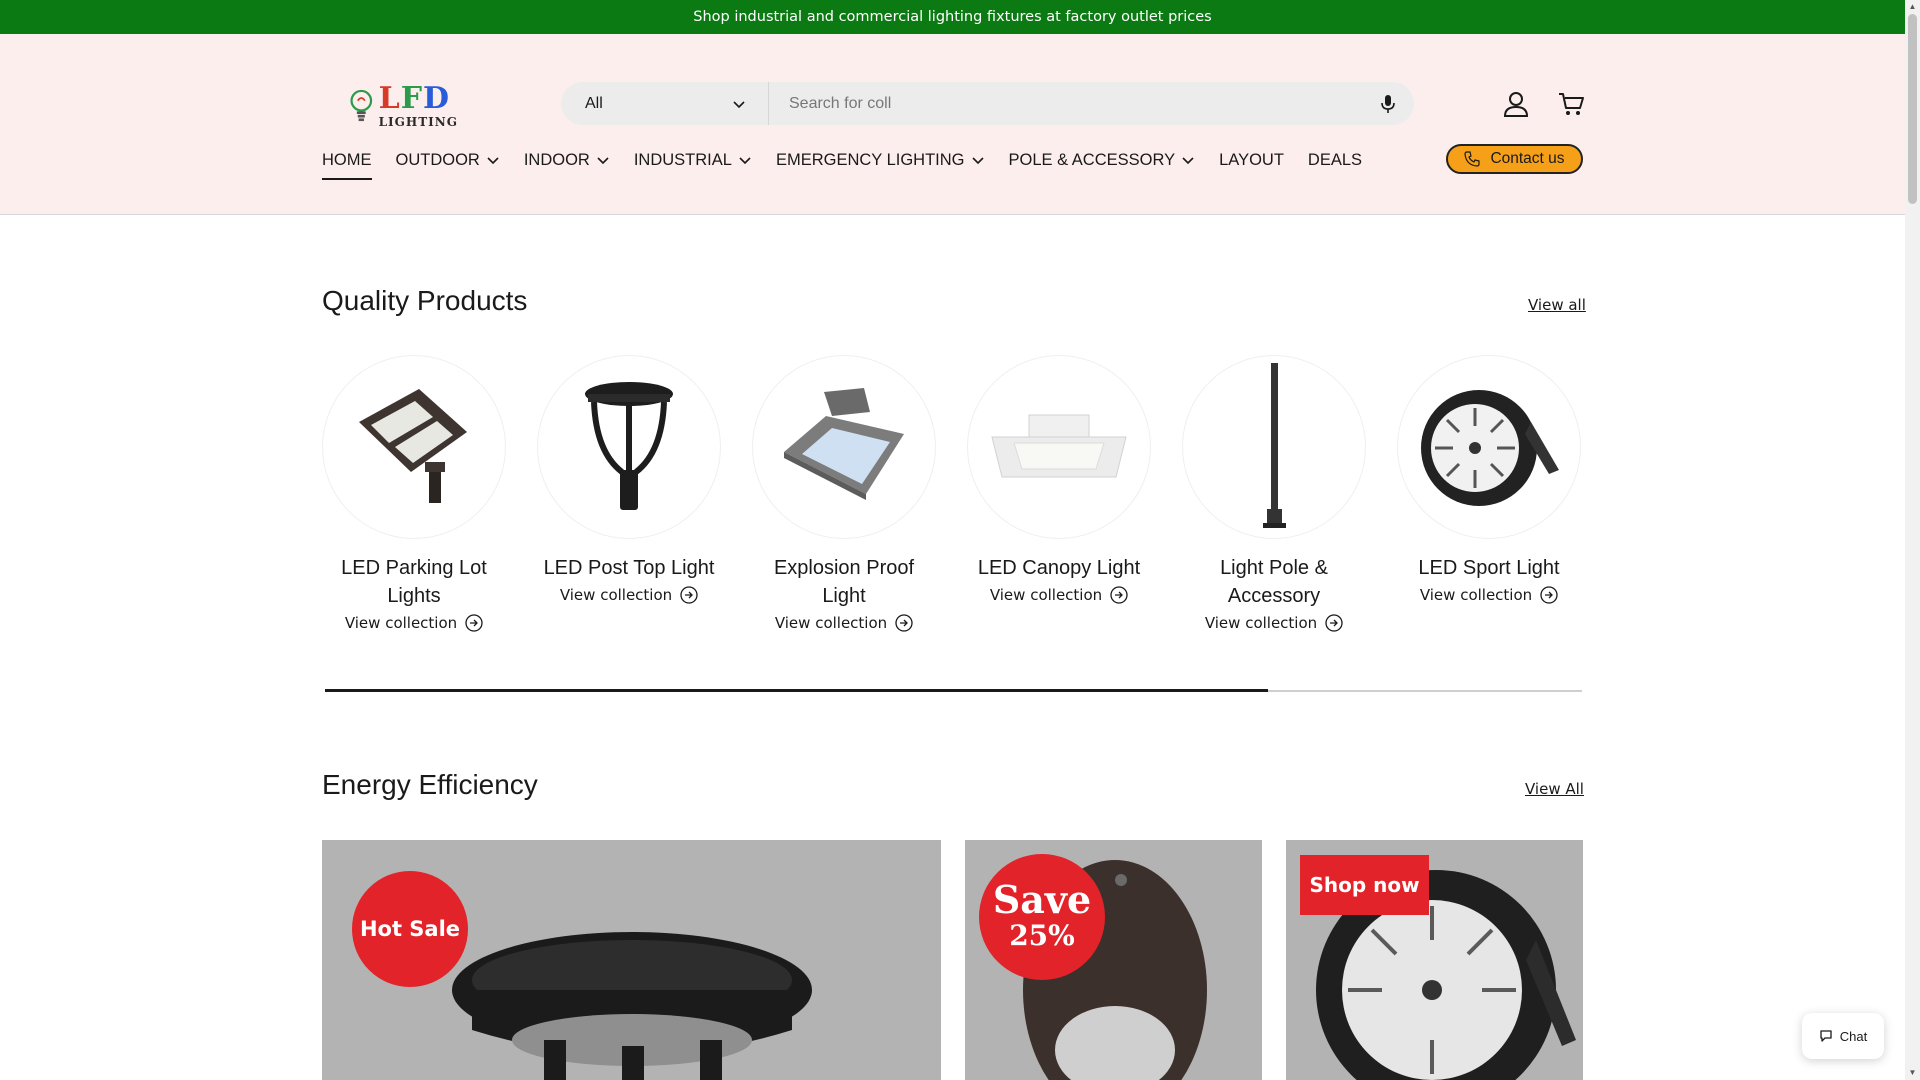 Image resolution: width=1920 pixels, height=1080 pixels. I want to click on logo-subtitle: LIGHTING, so click(418, 122).